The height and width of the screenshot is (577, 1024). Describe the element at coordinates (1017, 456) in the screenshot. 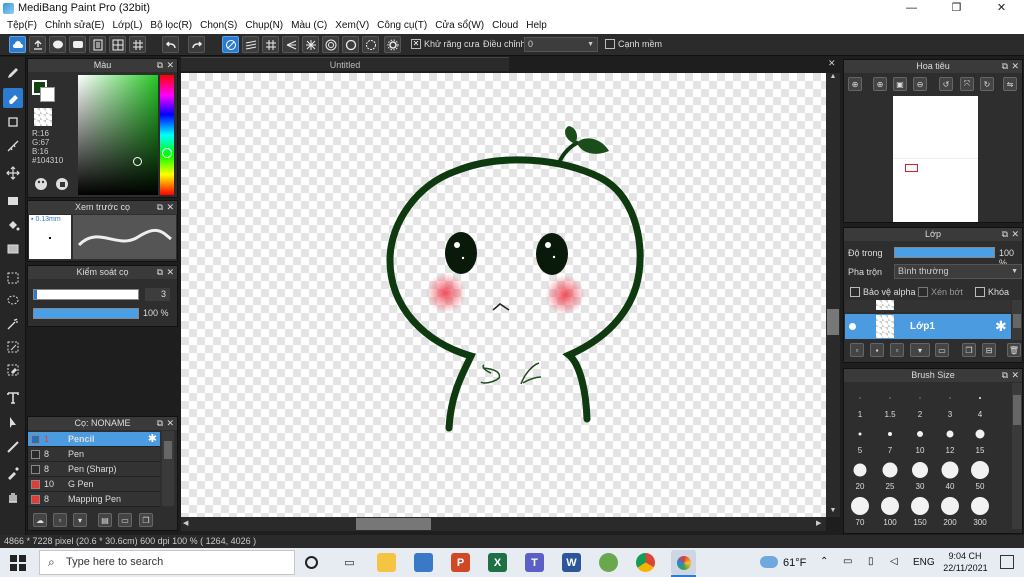

I see `brush-size-scrollbar` at that location.